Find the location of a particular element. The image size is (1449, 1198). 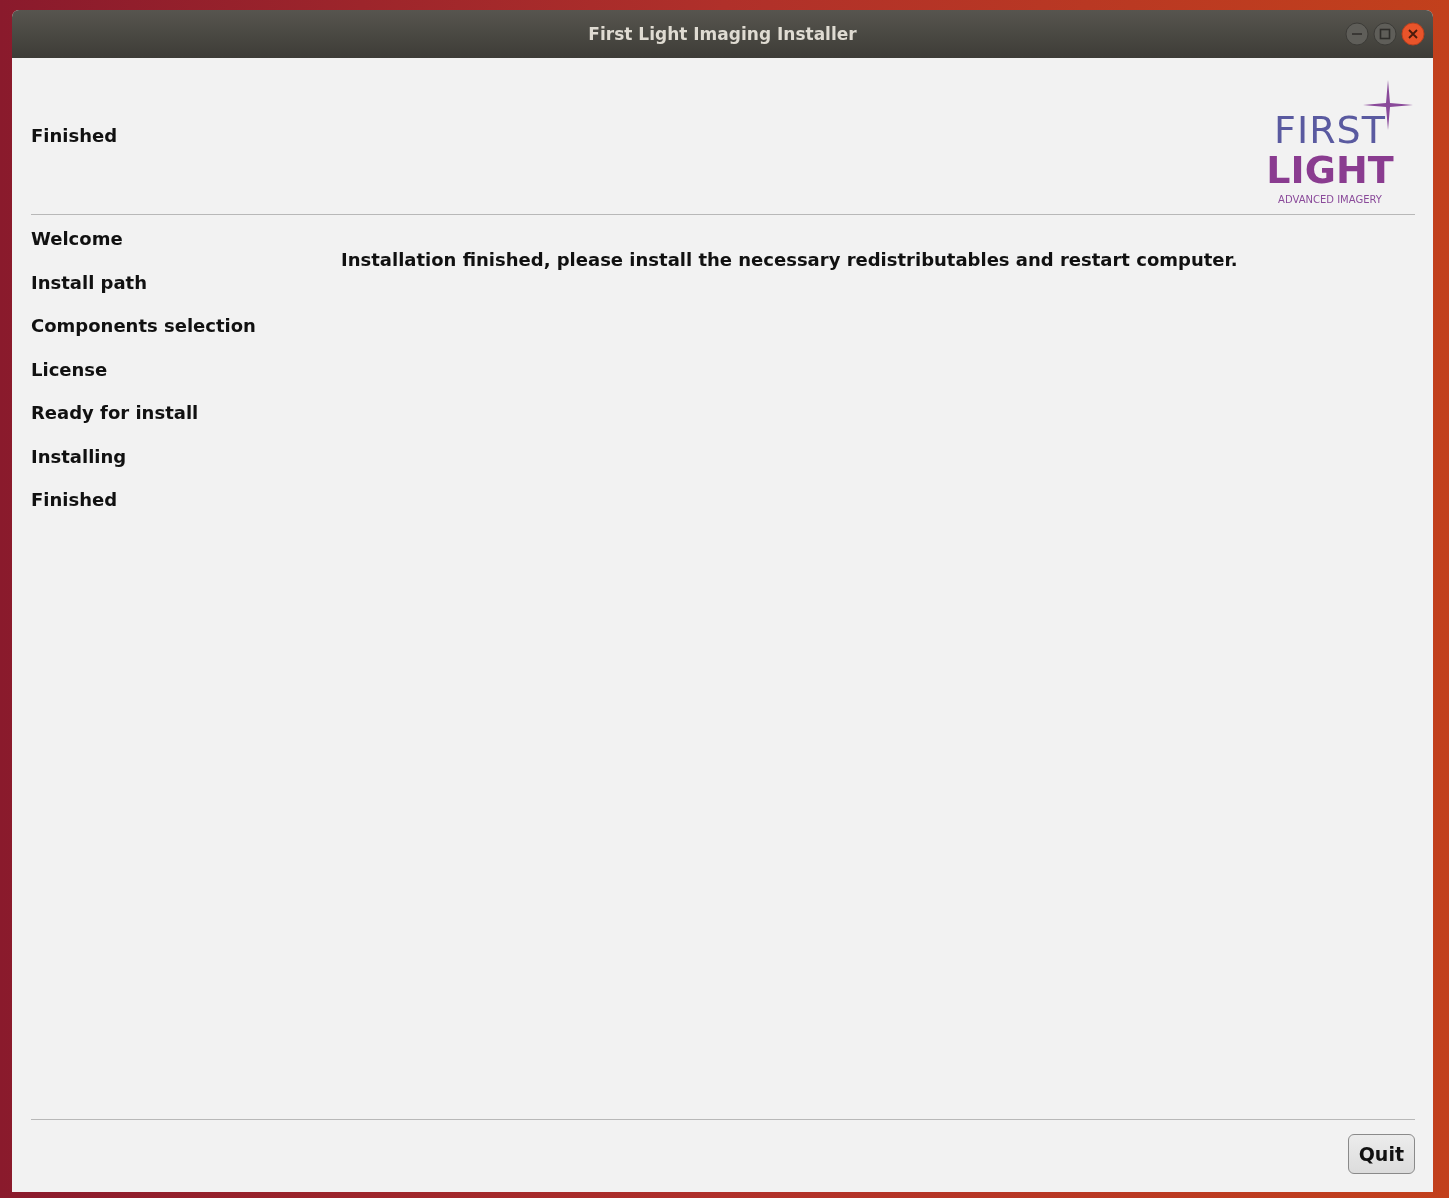

status-message: Installation finished, please install the necessary redistributables and restart computer. is located at coordinates (789, 260).